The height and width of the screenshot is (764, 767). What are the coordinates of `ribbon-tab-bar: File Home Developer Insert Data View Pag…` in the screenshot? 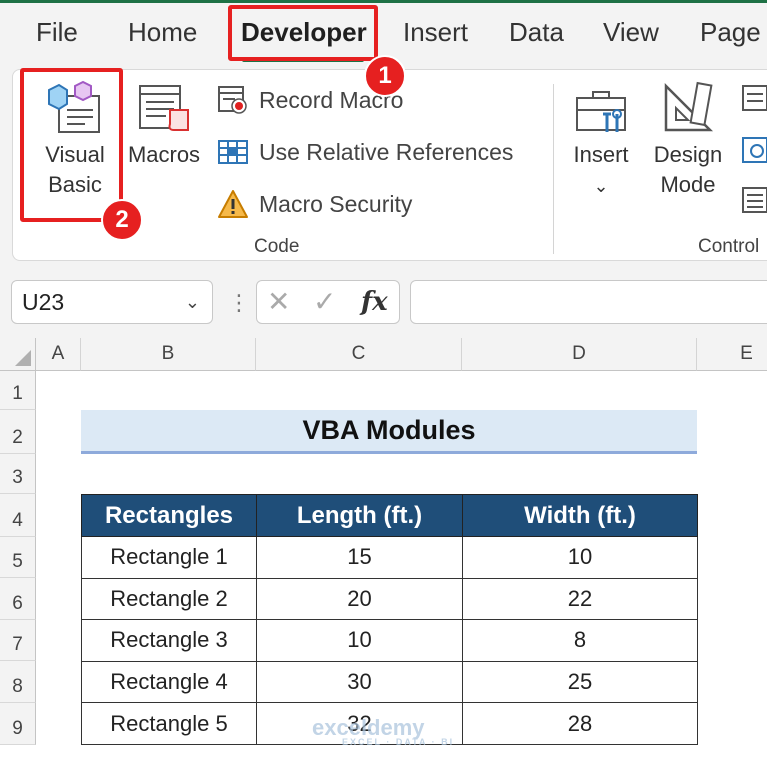 It's located at (383, 33).